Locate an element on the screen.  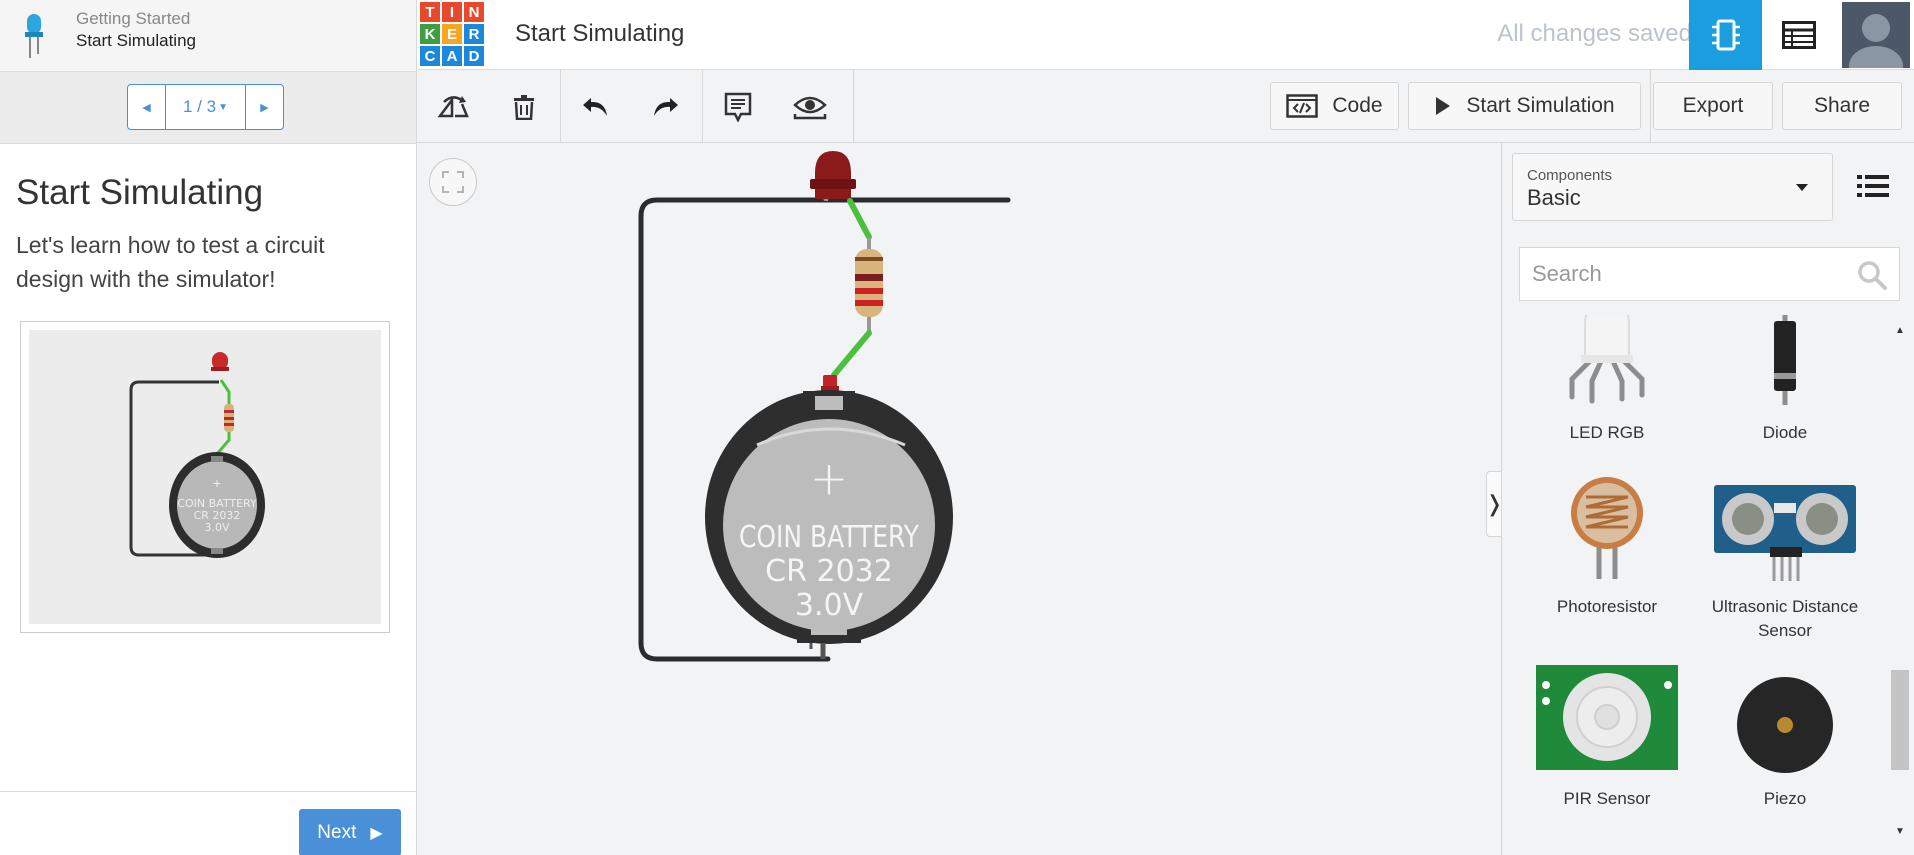
rotate-button is located at coordinates (453, 107).